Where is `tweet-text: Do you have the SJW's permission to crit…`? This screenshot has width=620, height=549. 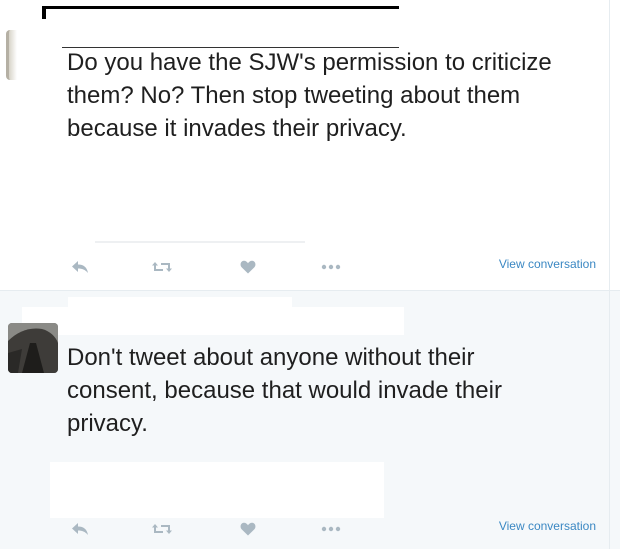 tweet-text: Do you have the SJW's permission to crit… is located at coordinates (309, 95).